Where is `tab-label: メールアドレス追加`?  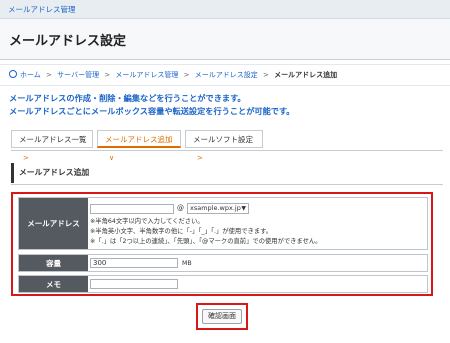 tab-label: メールアドレス追加 is located at coordinates (139, 139).